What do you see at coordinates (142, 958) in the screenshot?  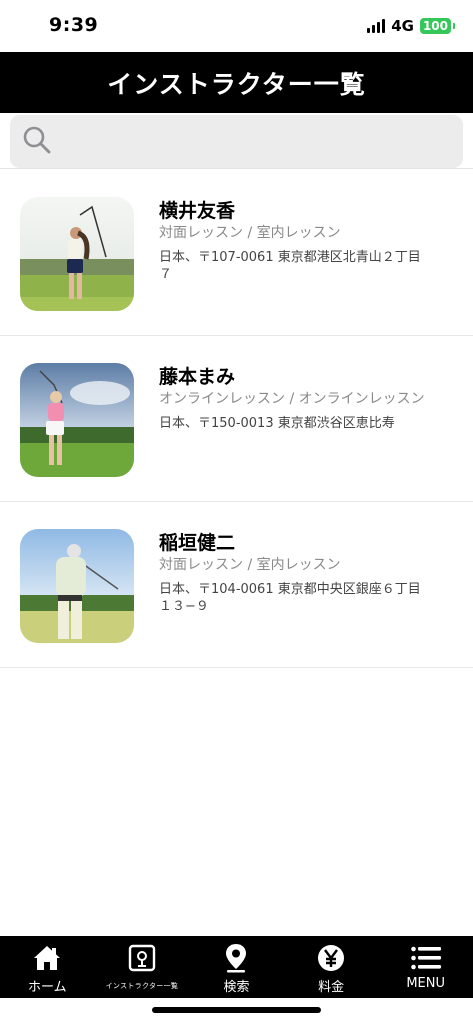 I see `instructor-list-icon` at bounding box center [142, 958].